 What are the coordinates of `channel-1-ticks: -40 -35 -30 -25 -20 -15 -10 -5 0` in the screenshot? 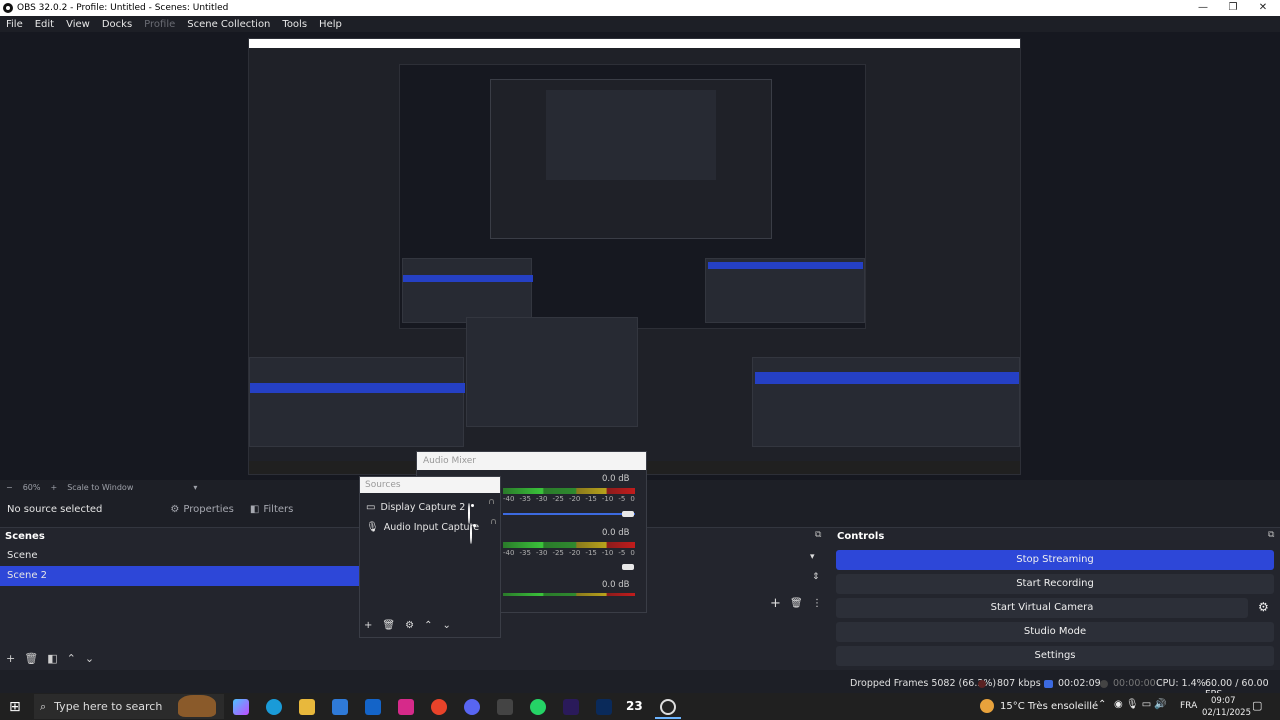 It's located at (569, 499).